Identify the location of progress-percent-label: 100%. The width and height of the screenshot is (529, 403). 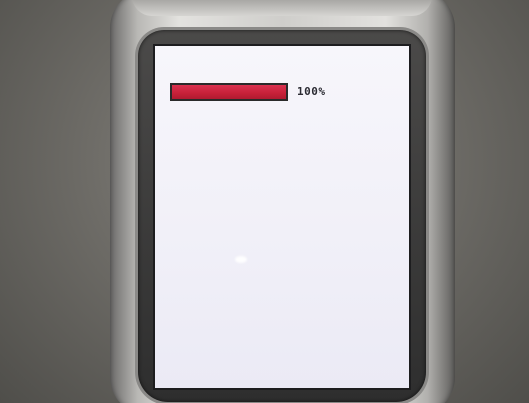
(311, 91).